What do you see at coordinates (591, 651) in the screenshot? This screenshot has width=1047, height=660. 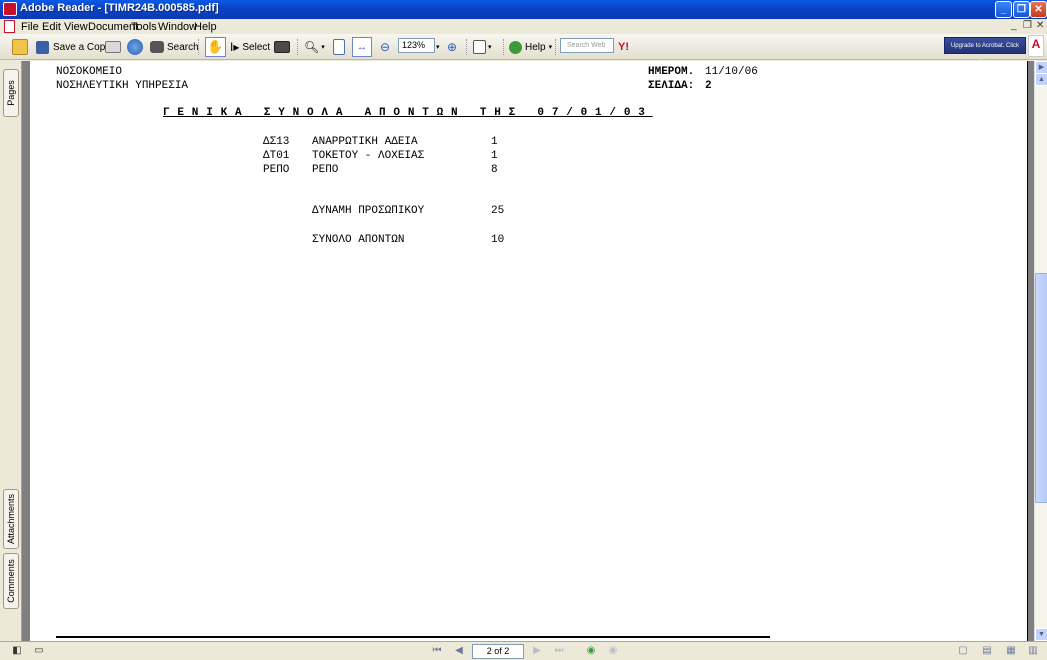 I see `go-back-icon: ◉` at bounding box center [591, 651].